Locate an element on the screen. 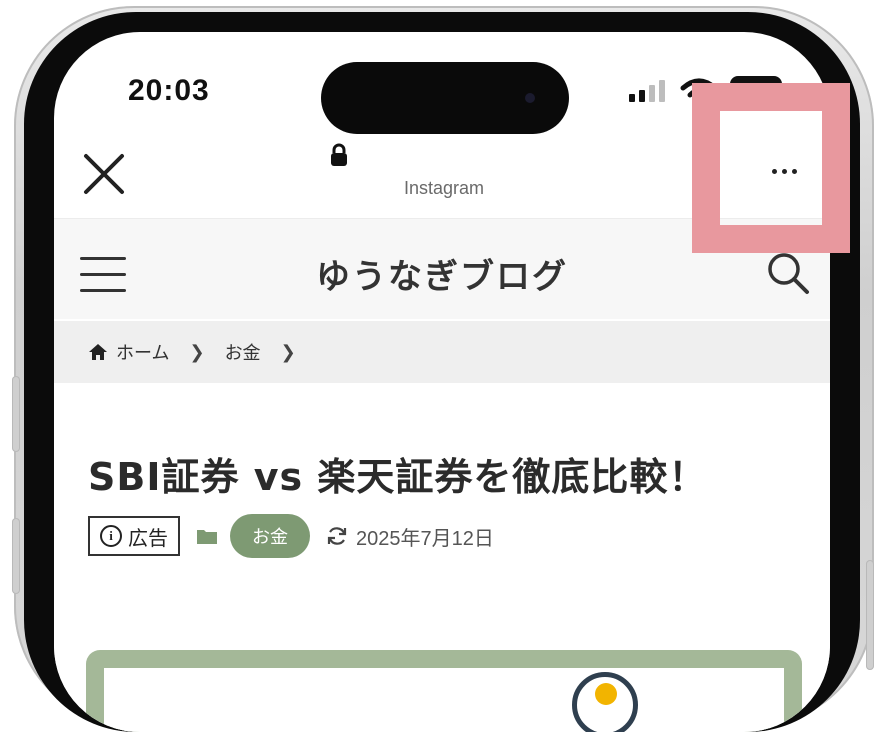  breadcrumb: ホーム ❯ お金 ❯ is located at coordinates (442, 352).